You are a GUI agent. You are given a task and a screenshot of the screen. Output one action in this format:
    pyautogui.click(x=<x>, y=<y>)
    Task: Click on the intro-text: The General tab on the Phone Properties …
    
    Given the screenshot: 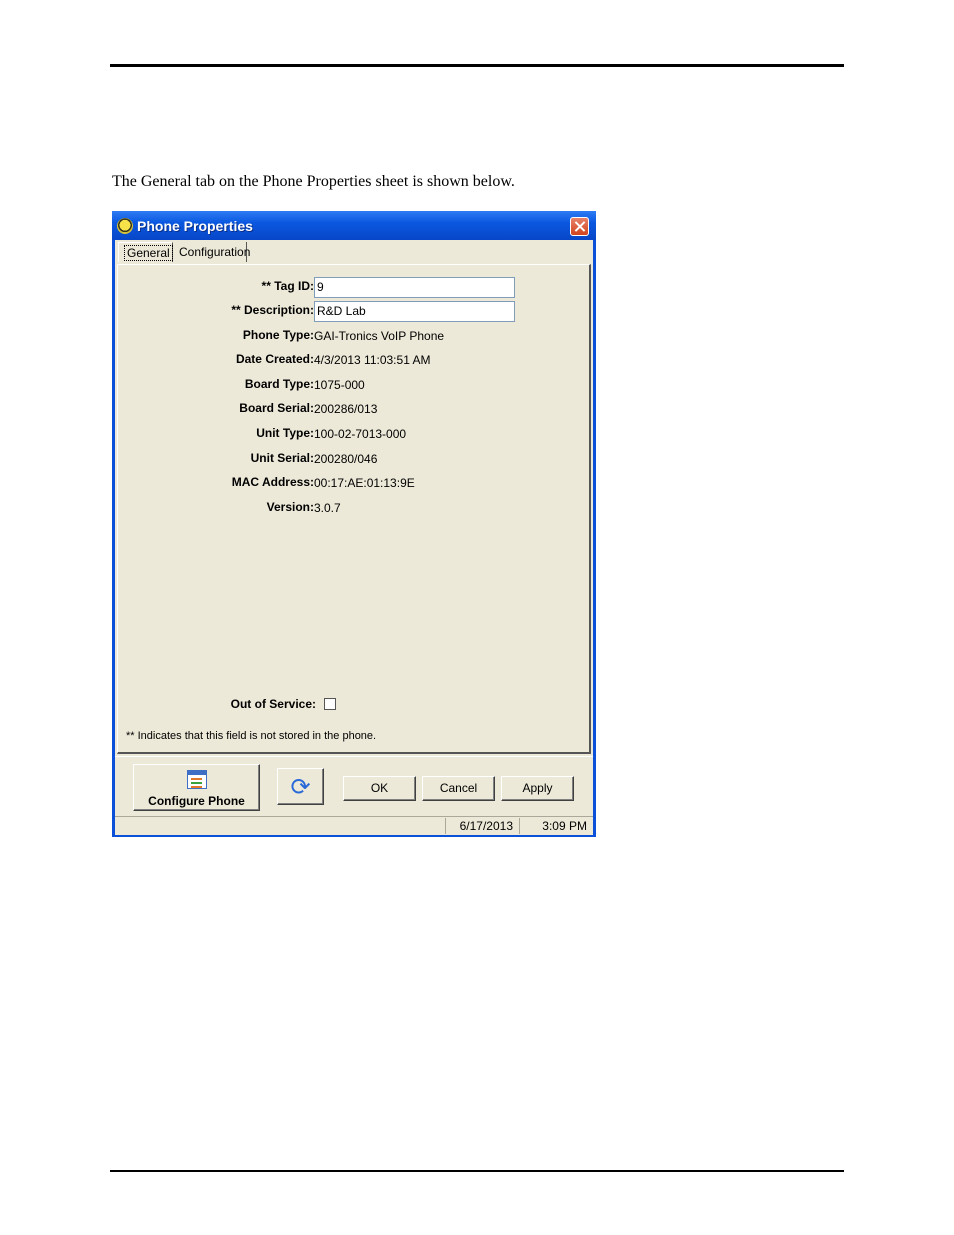 What is the action you would take?
    pyautogui.click(x=313, y=181)
    